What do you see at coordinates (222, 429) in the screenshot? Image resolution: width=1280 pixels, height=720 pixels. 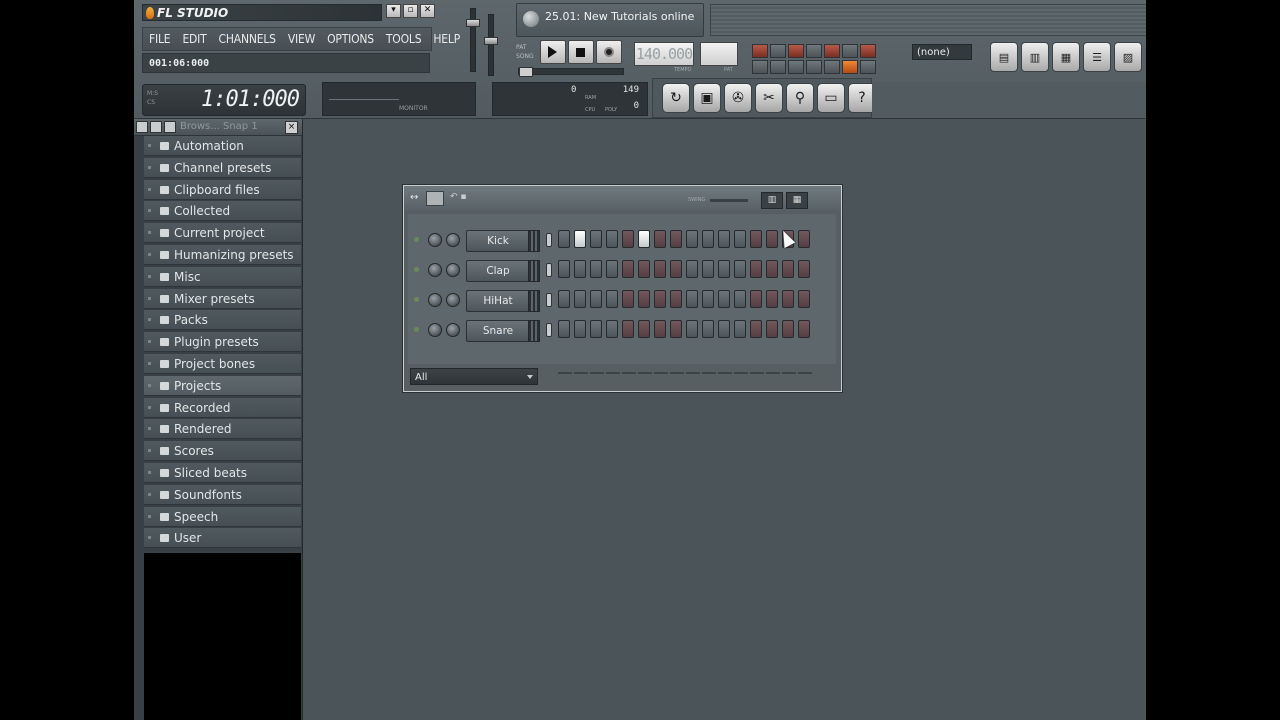 I see `browser-folder: Rendered` at bounding box center [222, 429].